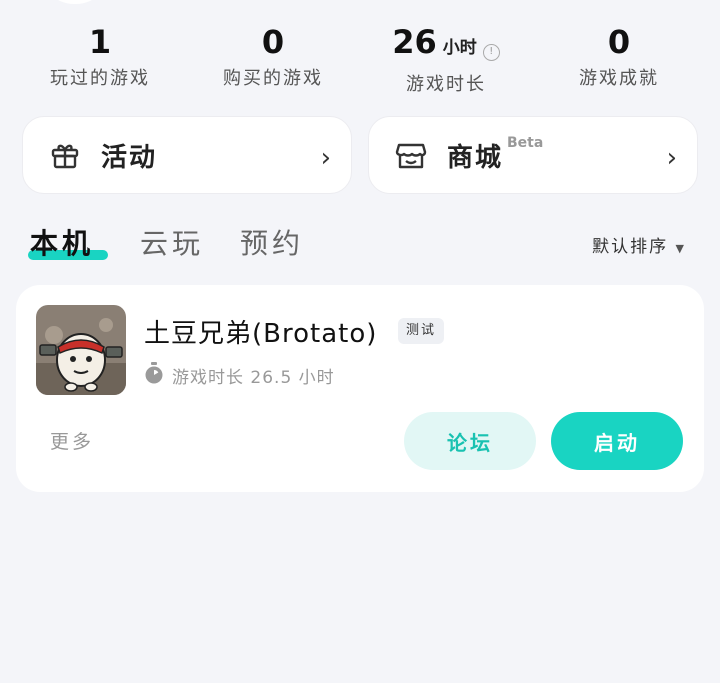 The image size is (720, 683). I want to click on game-title: 土豆兄弟(Brotato), so click(260, 331).